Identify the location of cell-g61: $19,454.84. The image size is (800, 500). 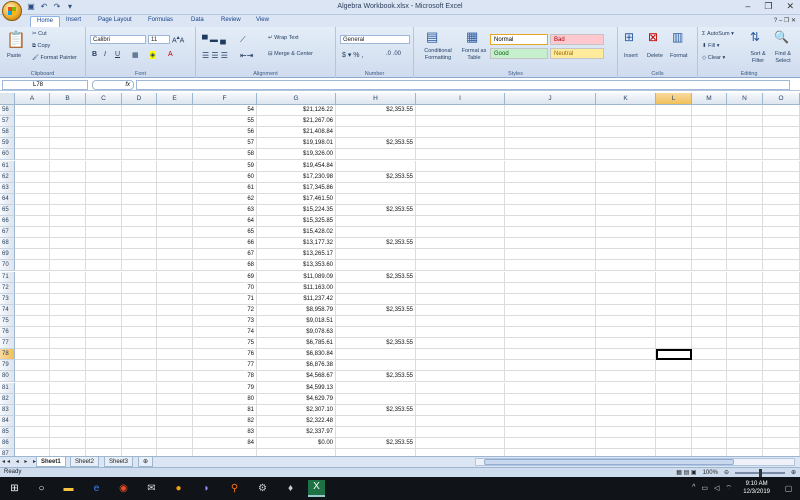
(296, 166).